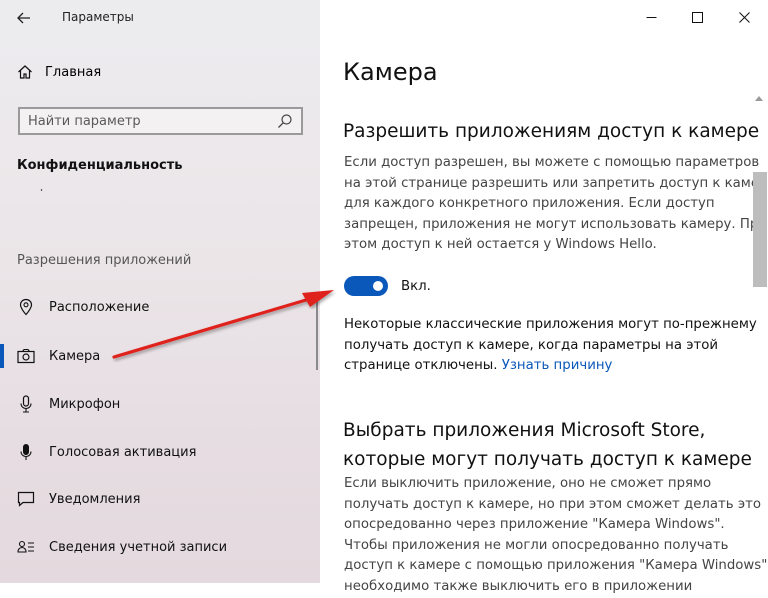  What do you see at coordinates (75, 356) in the screenshot?
I see `sidebar-item-label: Камера` at bounding box center [75, 356].